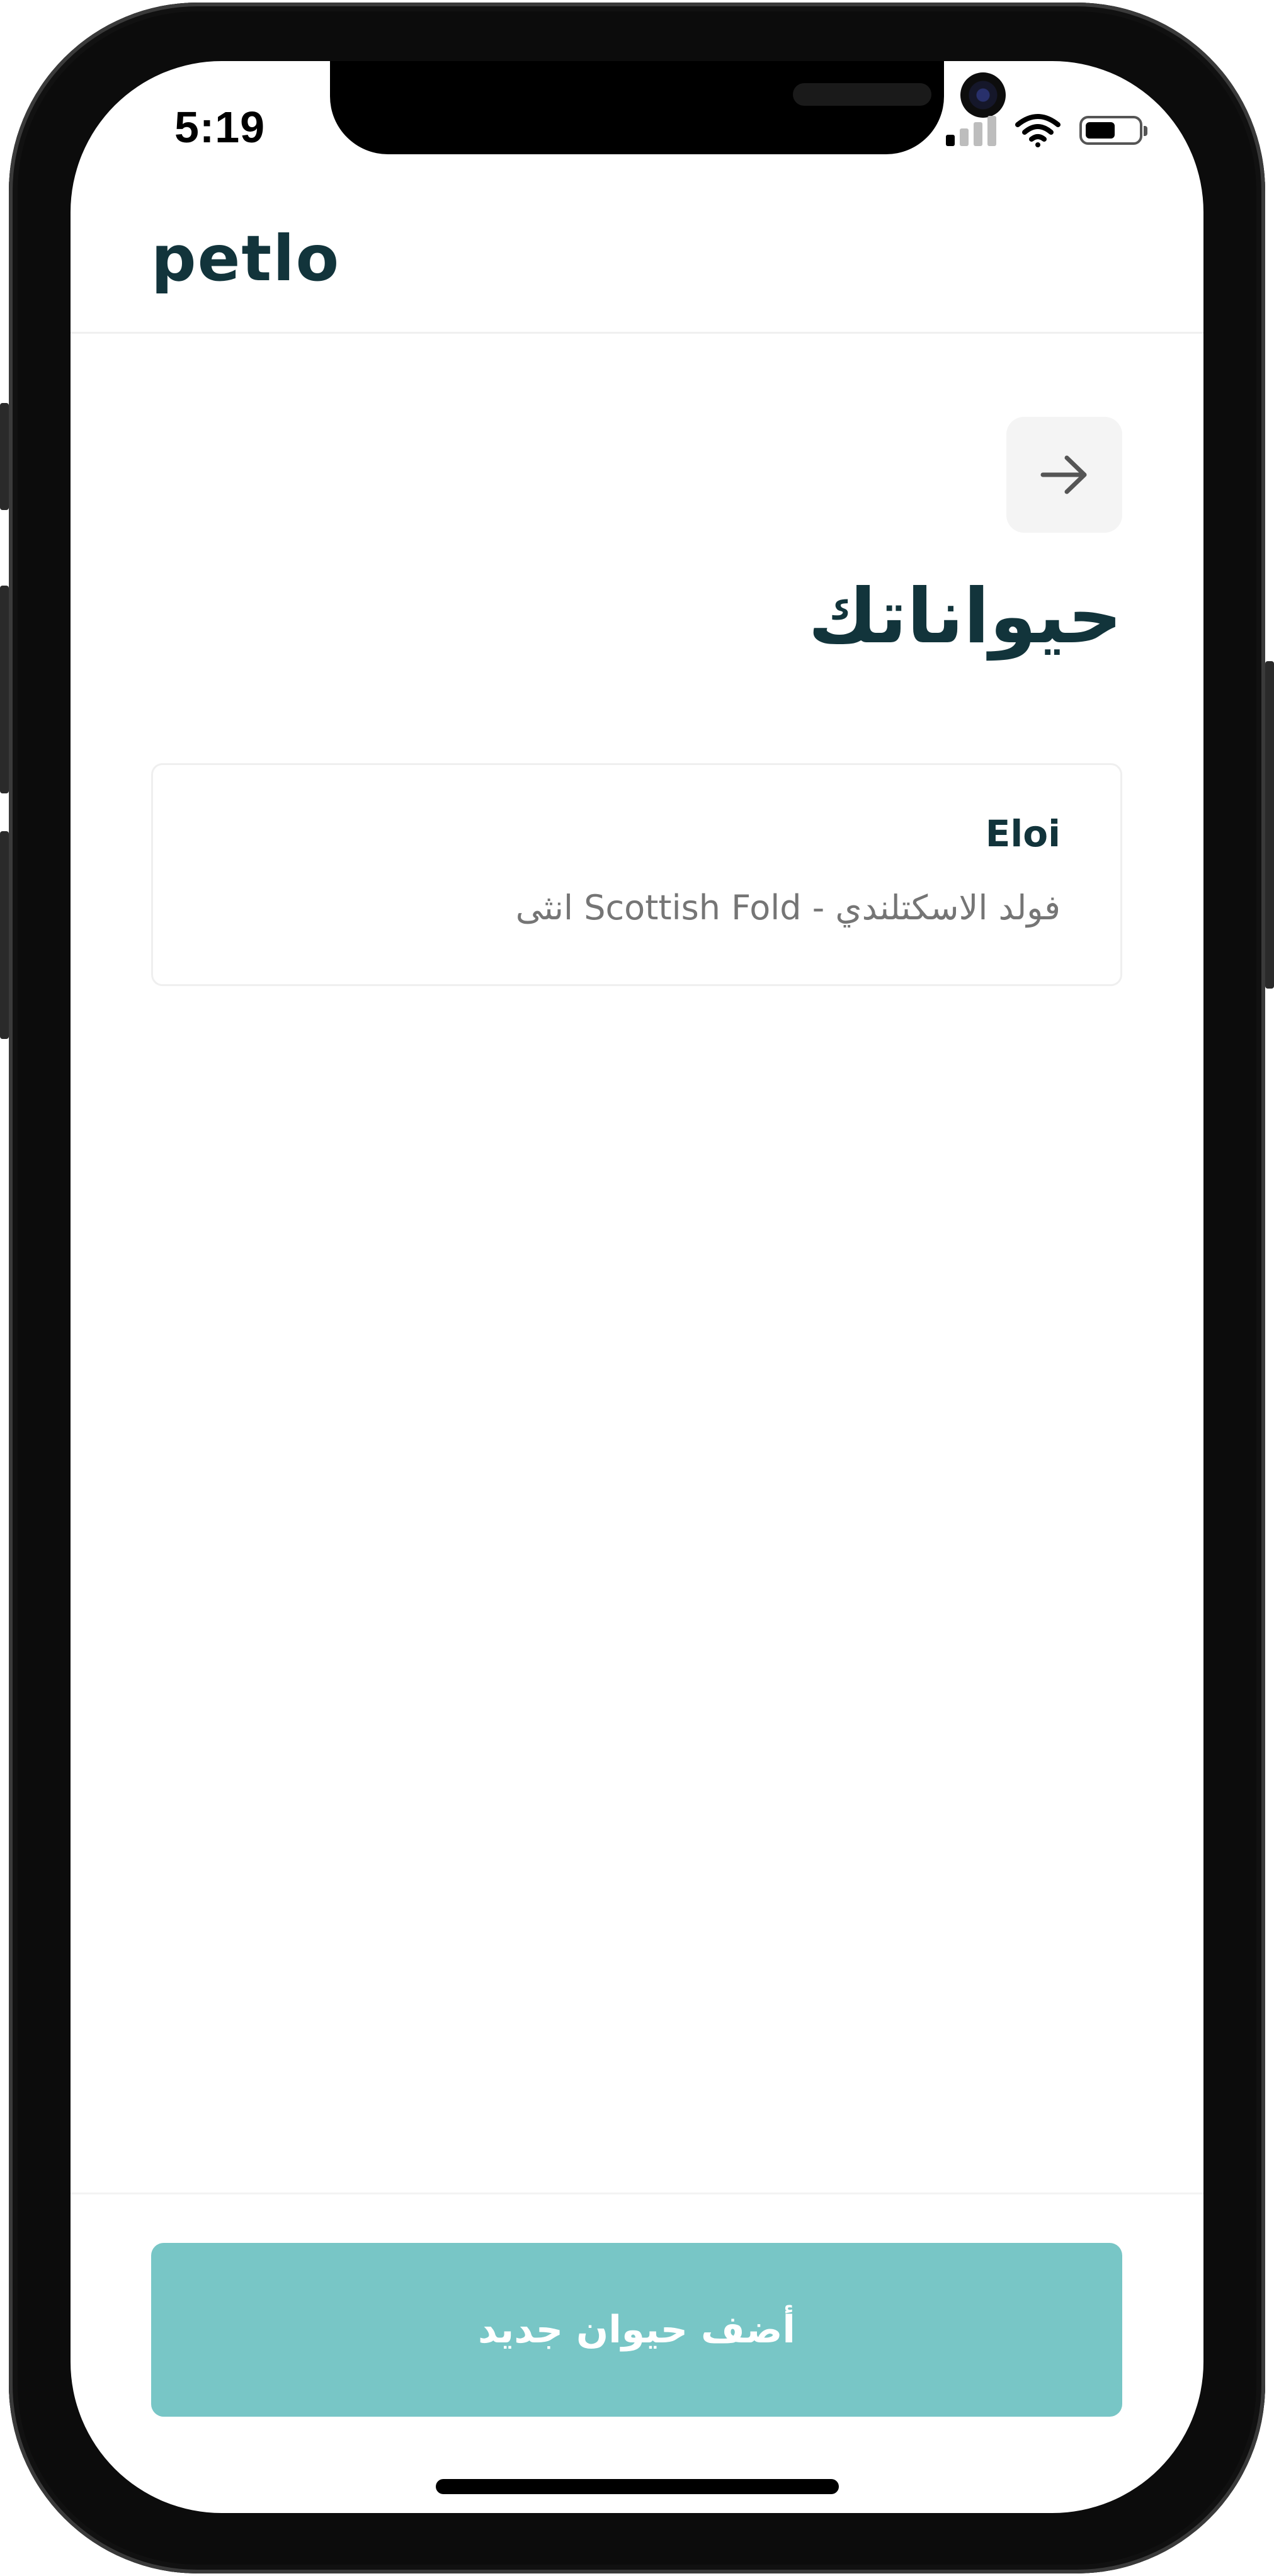  Describe the element at coordinates (971, 130) in the screenshot. I see `cellular-signal-icon` at that location.